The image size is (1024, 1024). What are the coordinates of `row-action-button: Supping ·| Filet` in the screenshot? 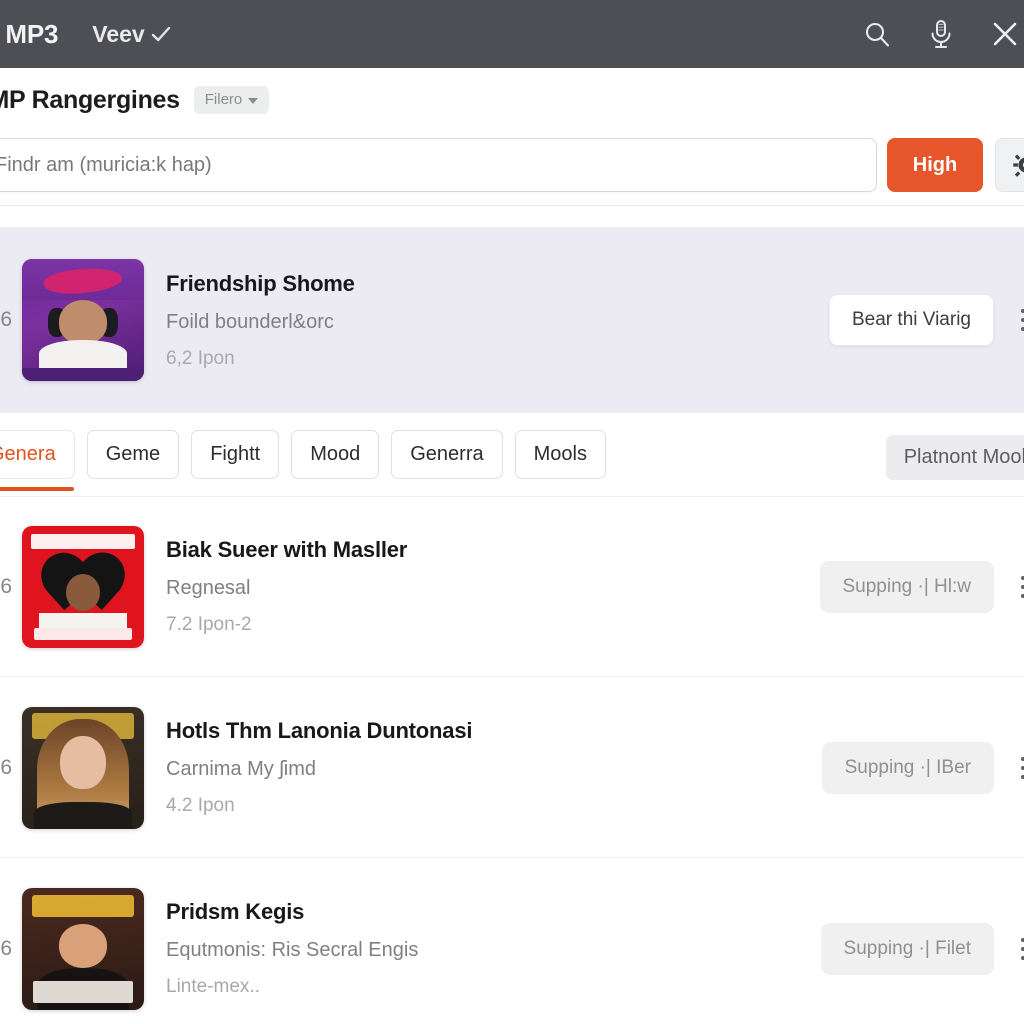 It's located at (907, 948).